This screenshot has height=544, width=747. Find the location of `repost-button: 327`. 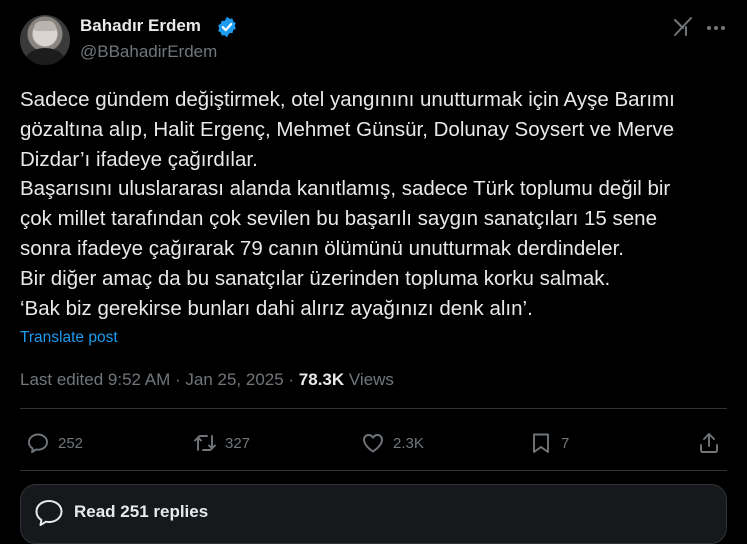

repost-button: 327 is located at coordinates (221, 443).